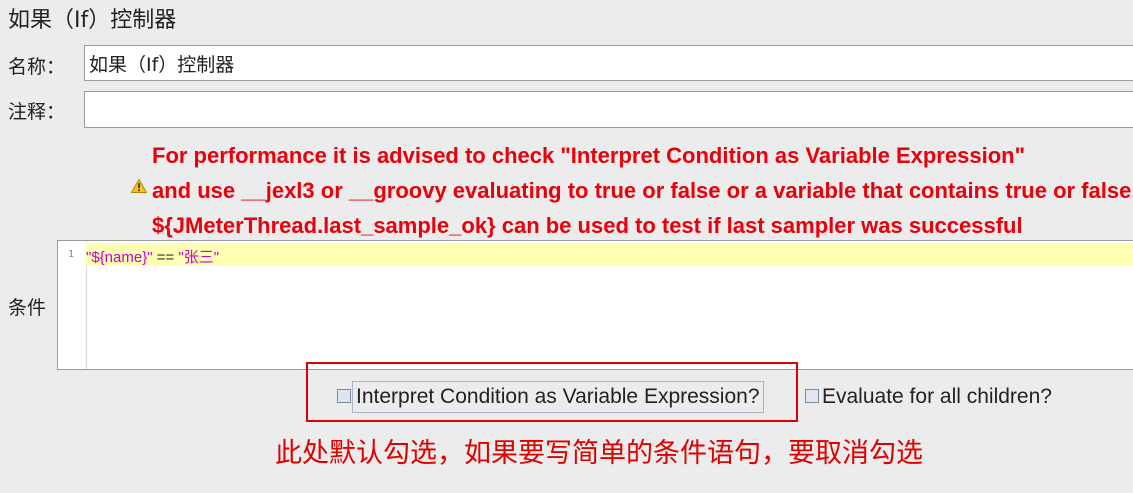  Describe the element at coordinates (92, 20) in the screenshot. I see `panel-title: 如果（If）控制器` at that location.